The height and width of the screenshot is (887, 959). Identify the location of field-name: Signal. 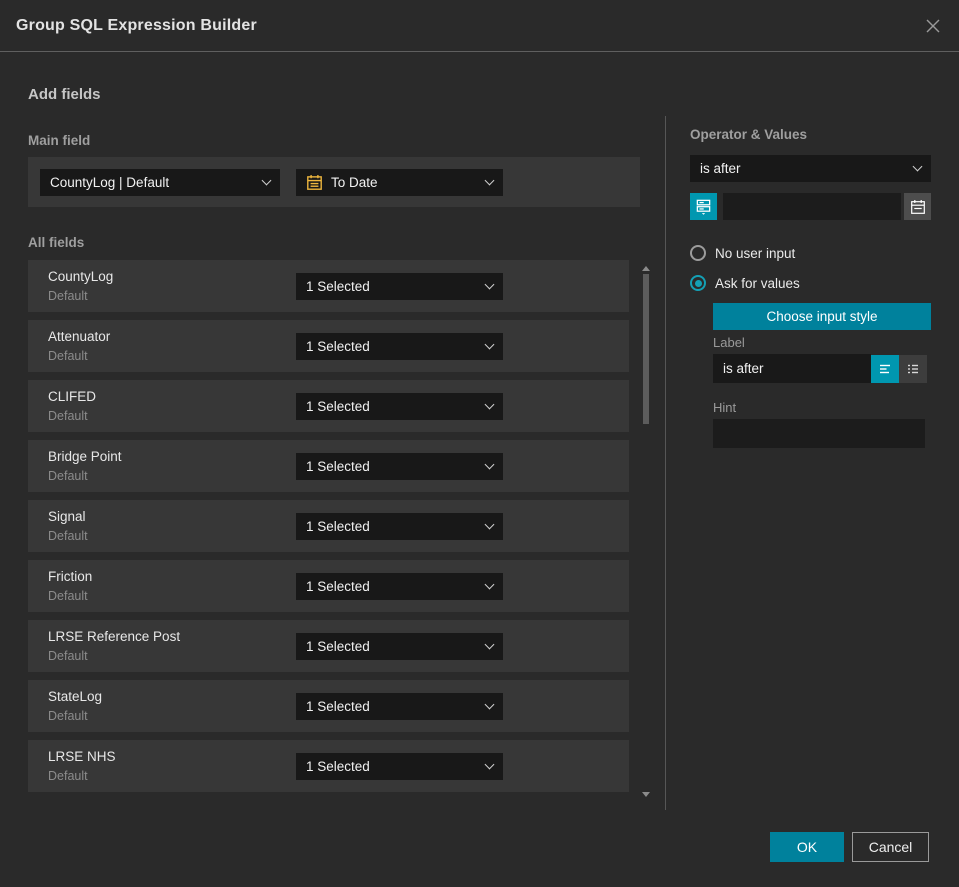
(67, 516).